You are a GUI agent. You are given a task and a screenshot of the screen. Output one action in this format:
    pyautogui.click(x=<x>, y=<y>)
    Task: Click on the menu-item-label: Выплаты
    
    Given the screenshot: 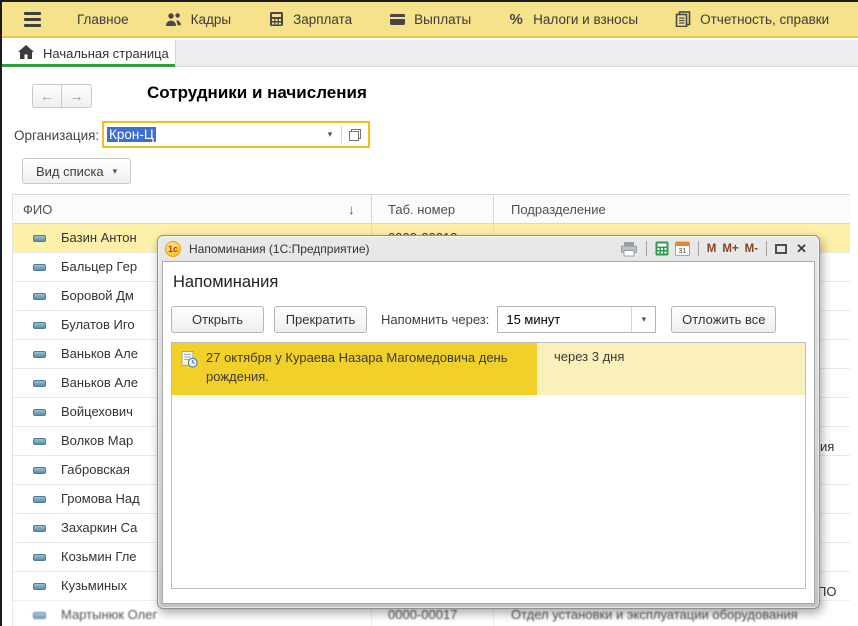 What is the action you would take?
    pyautogui.click(x=443, y=19)
    